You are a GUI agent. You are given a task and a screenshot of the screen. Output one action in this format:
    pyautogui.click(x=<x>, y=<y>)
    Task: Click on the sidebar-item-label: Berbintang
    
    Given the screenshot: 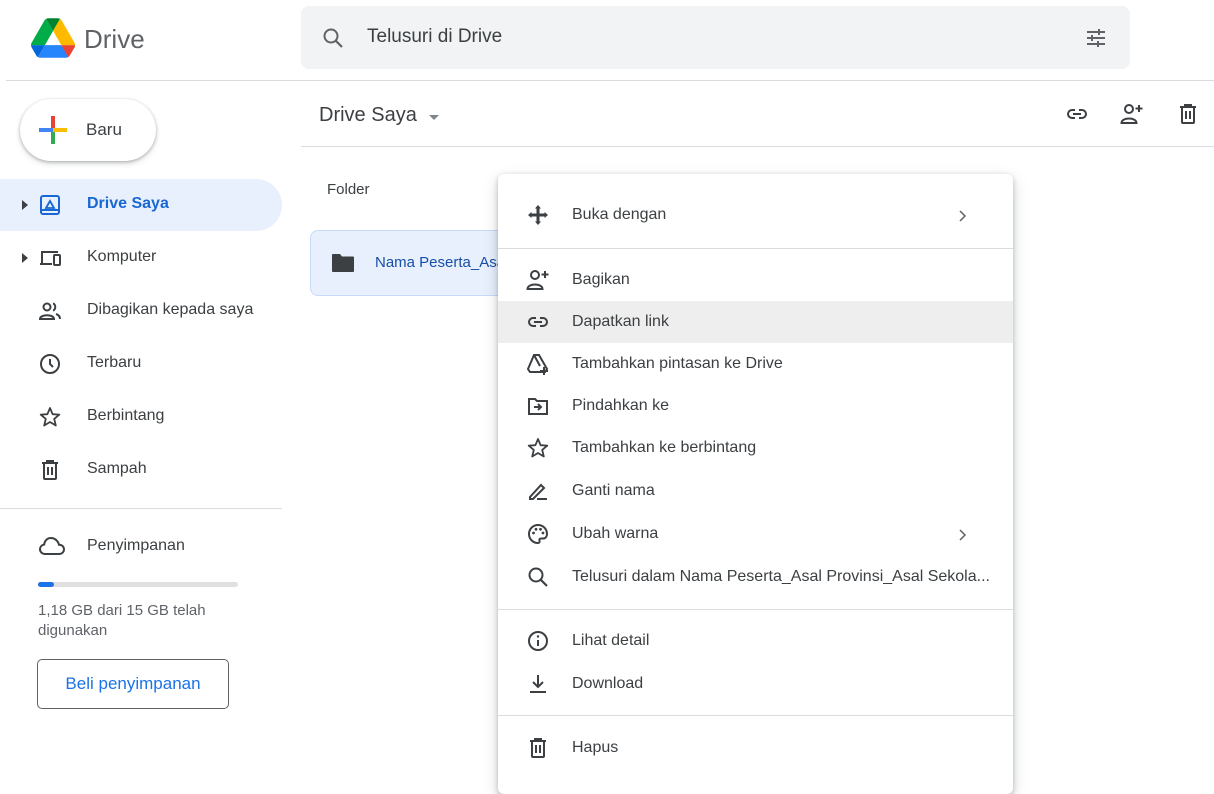 What is the action you would take?
    pyautogui.click(x=126, y=415)
    